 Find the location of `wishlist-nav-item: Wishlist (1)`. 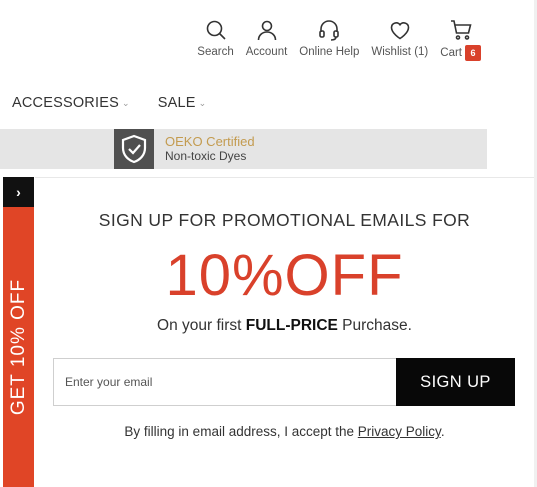

wishlist-nav-item: Wishlist (1) is located at coordinates (399, 38).